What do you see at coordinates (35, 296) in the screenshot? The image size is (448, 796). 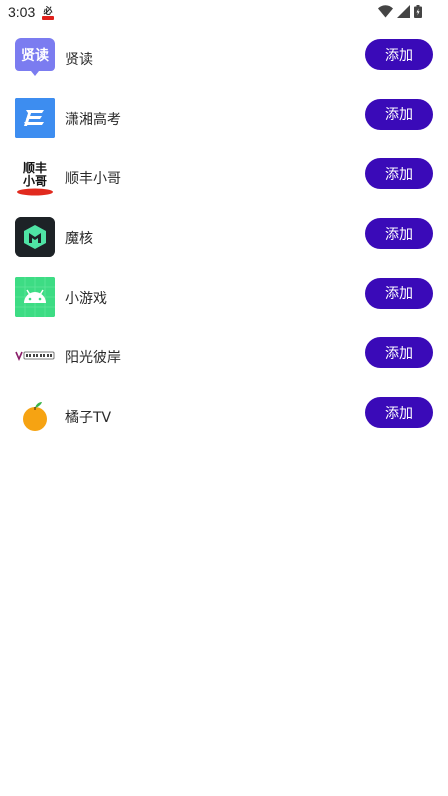 I see `android-logo-icon` at bounding box center [35, 296].